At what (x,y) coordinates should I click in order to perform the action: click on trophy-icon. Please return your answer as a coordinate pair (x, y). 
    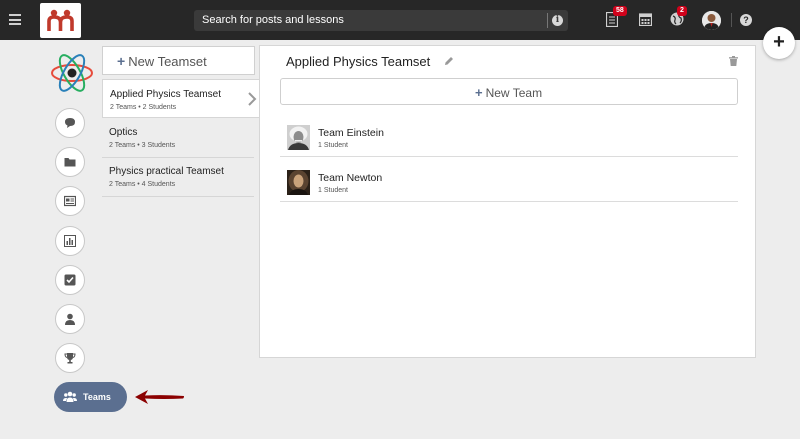
    Looking at the image, I should click on (70, 358).